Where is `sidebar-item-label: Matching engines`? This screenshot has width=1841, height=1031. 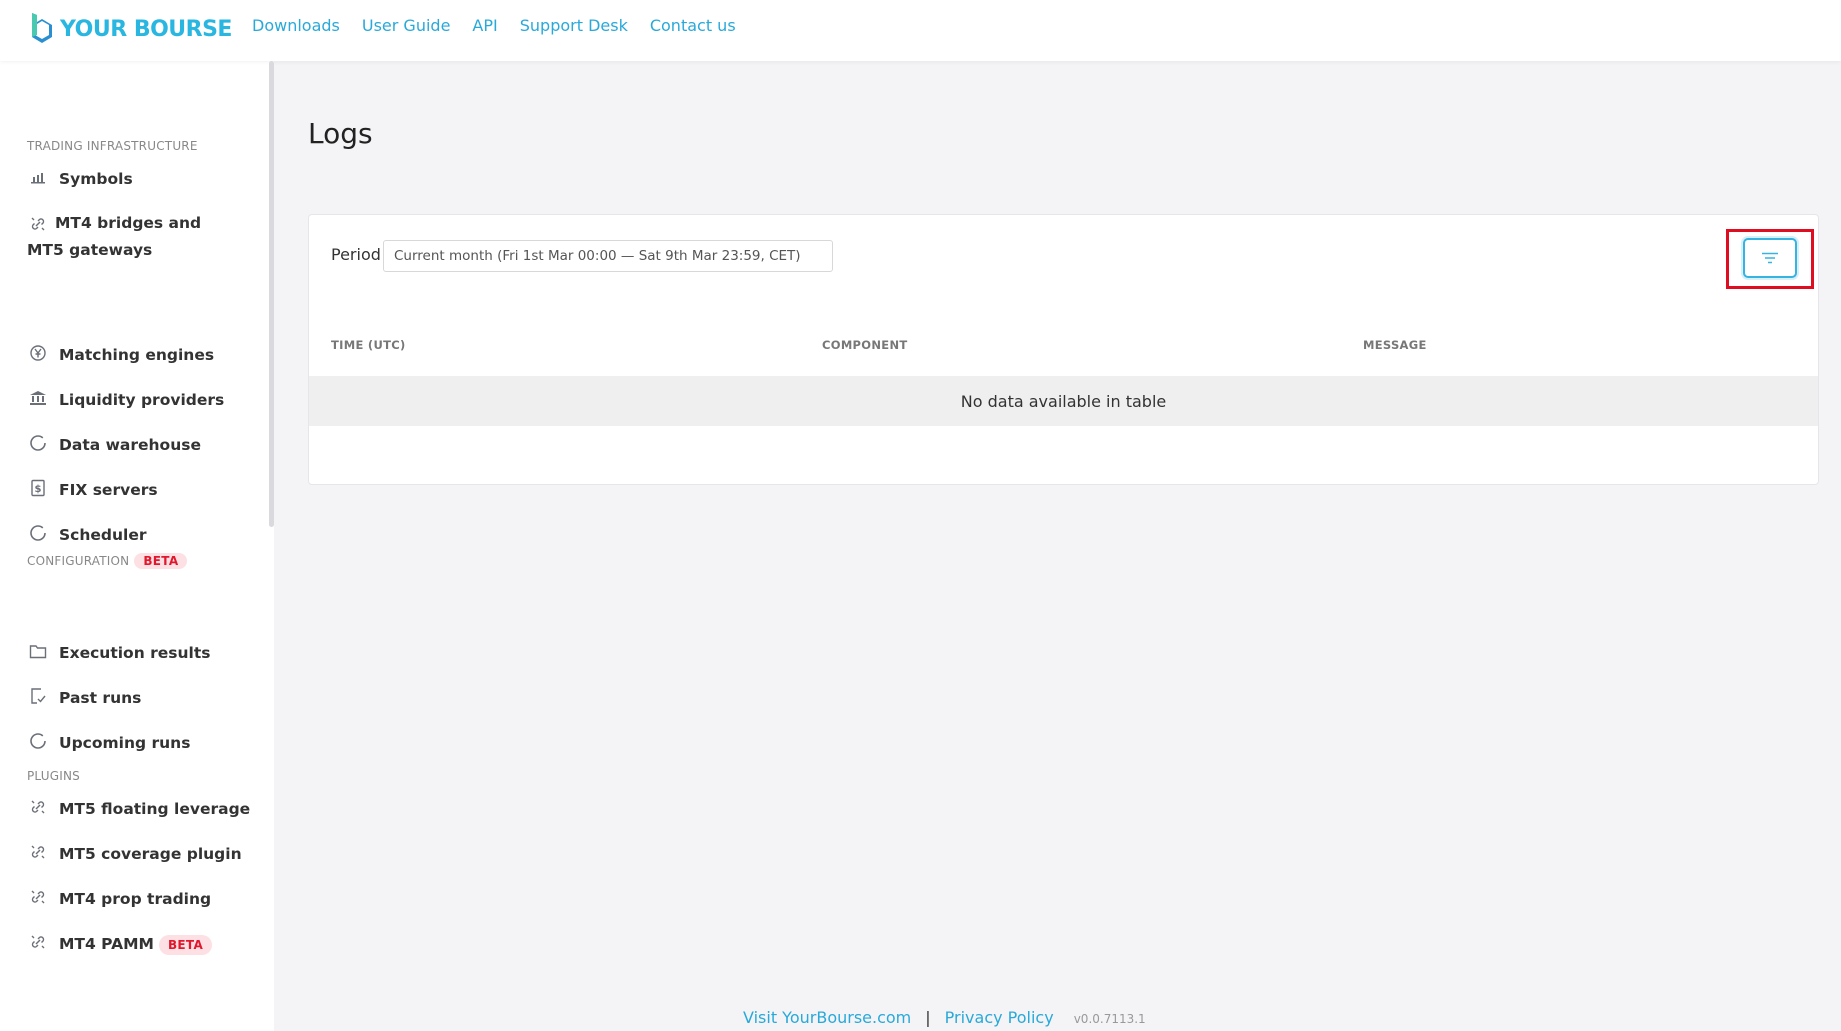
sidebar-item-label: Matching engines is located at coordinates (137, 355).